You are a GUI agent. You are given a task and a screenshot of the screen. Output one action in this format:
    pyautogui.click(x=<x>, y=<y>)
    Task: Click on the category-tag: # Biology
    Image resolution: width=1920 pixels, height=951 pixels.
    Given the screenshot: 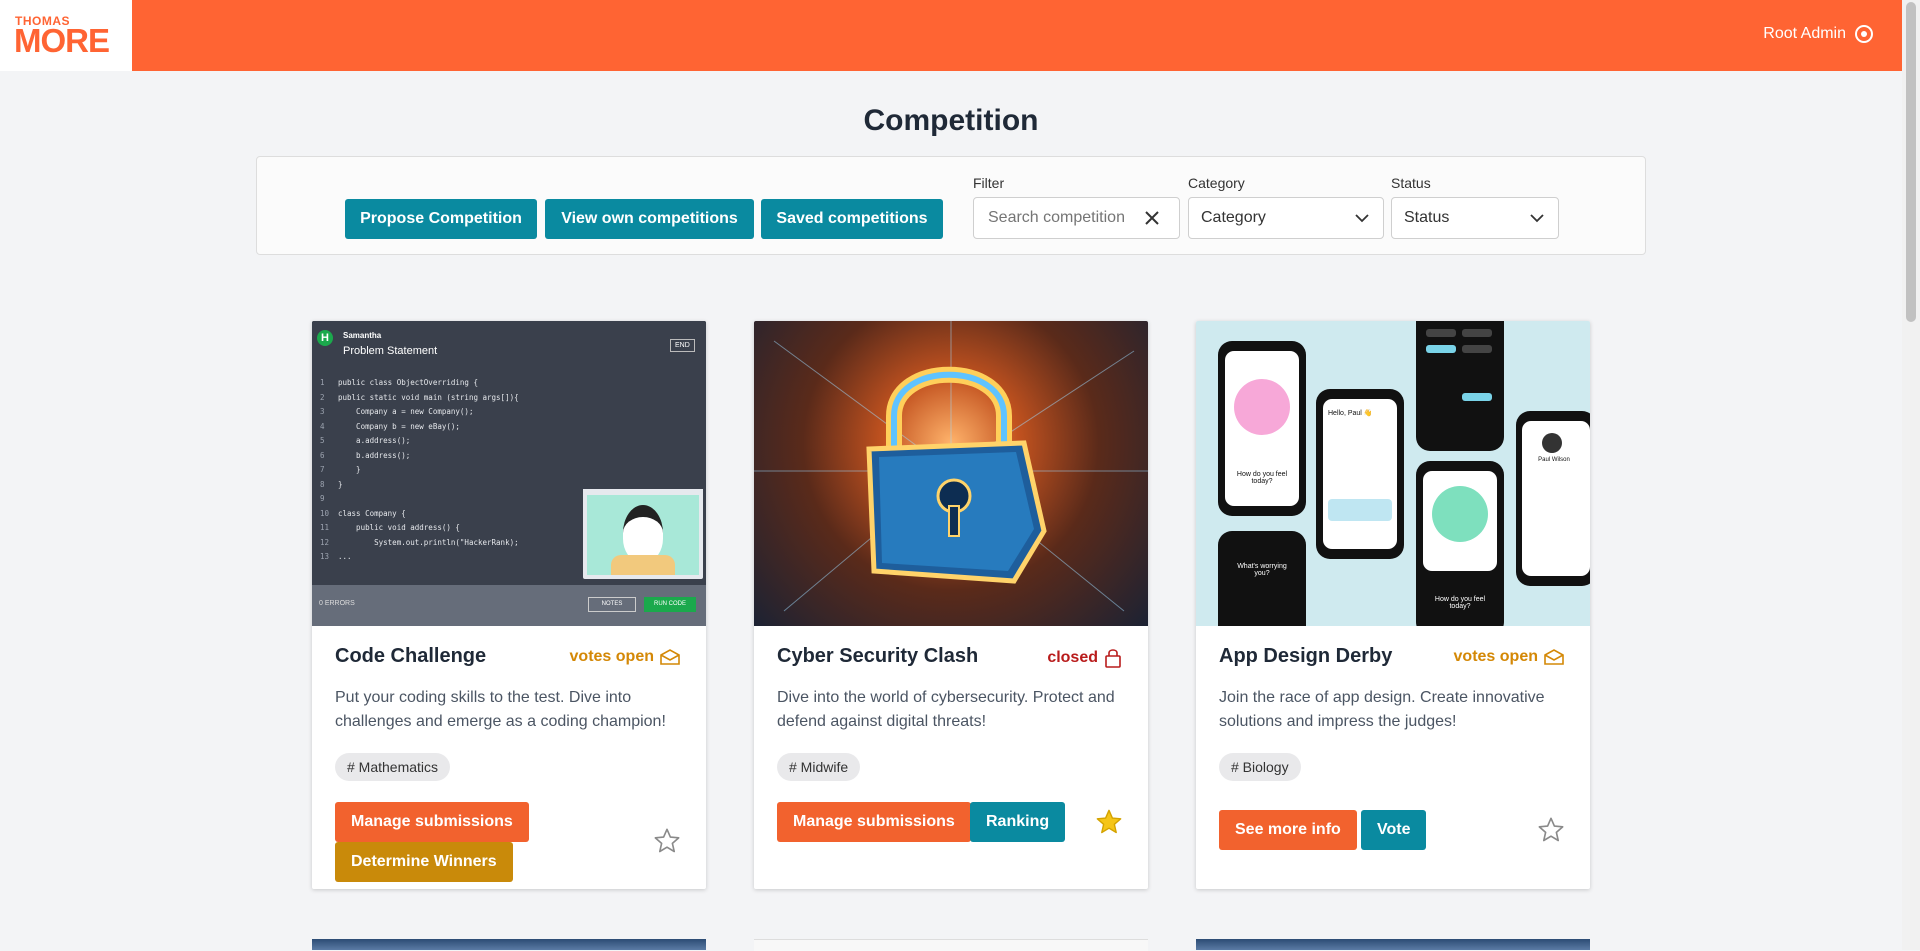 What is the action you would take?
    pyautogui.click(x=1260, y=767)
    